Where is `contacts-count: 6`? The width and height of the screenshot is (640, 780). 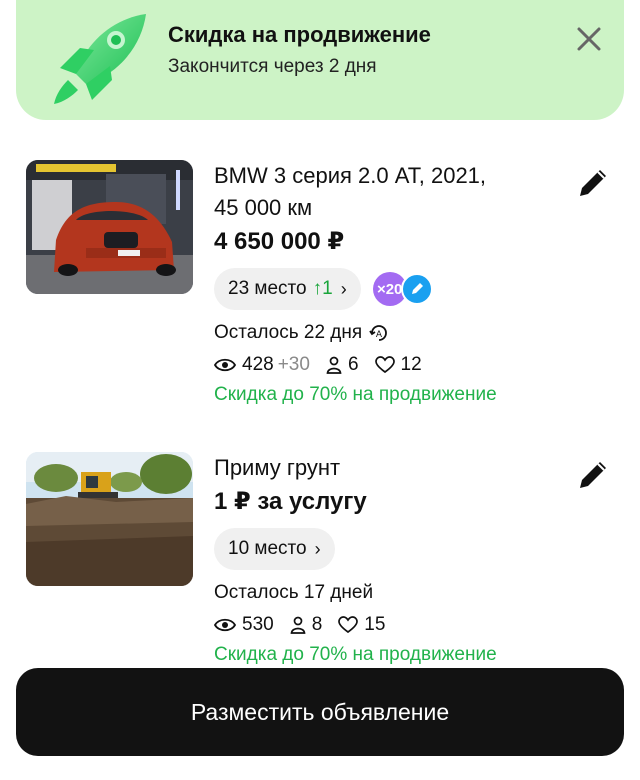 contacts-count: 6 is located at coordinates (353, 364).